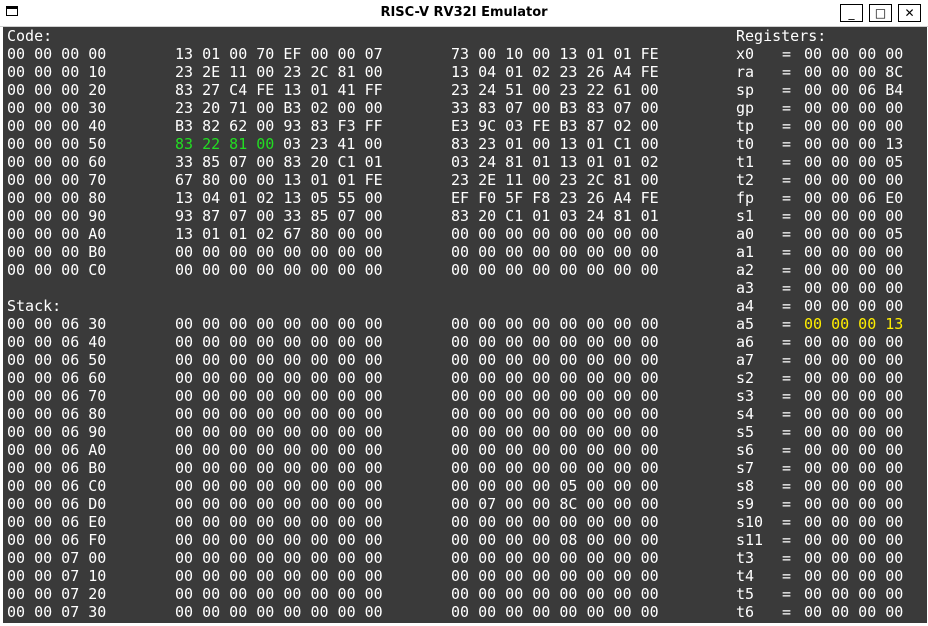 The height and width of the screenshot is (626, 928). I want to click on code-address: 00 00 00 20, so click(57, 90).